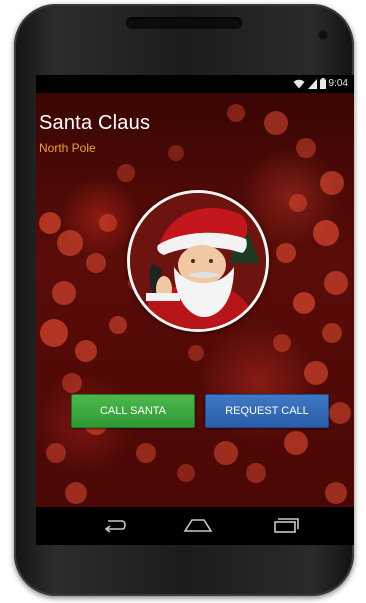  What do you see at coordinates (198, 525) in the screenshot?
I see `home-icon` at bounding box center [198, 525].